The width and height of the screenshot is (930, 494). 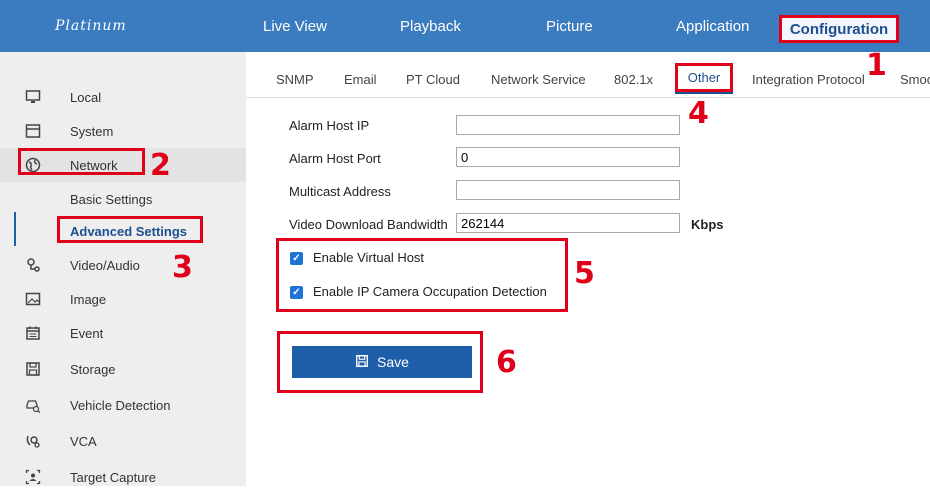 What do you see at coordinates (329, 125) in the screenshot?
I see `alarm-host-ip-label: Alarm Host IP` at bounding box center [329, 125].